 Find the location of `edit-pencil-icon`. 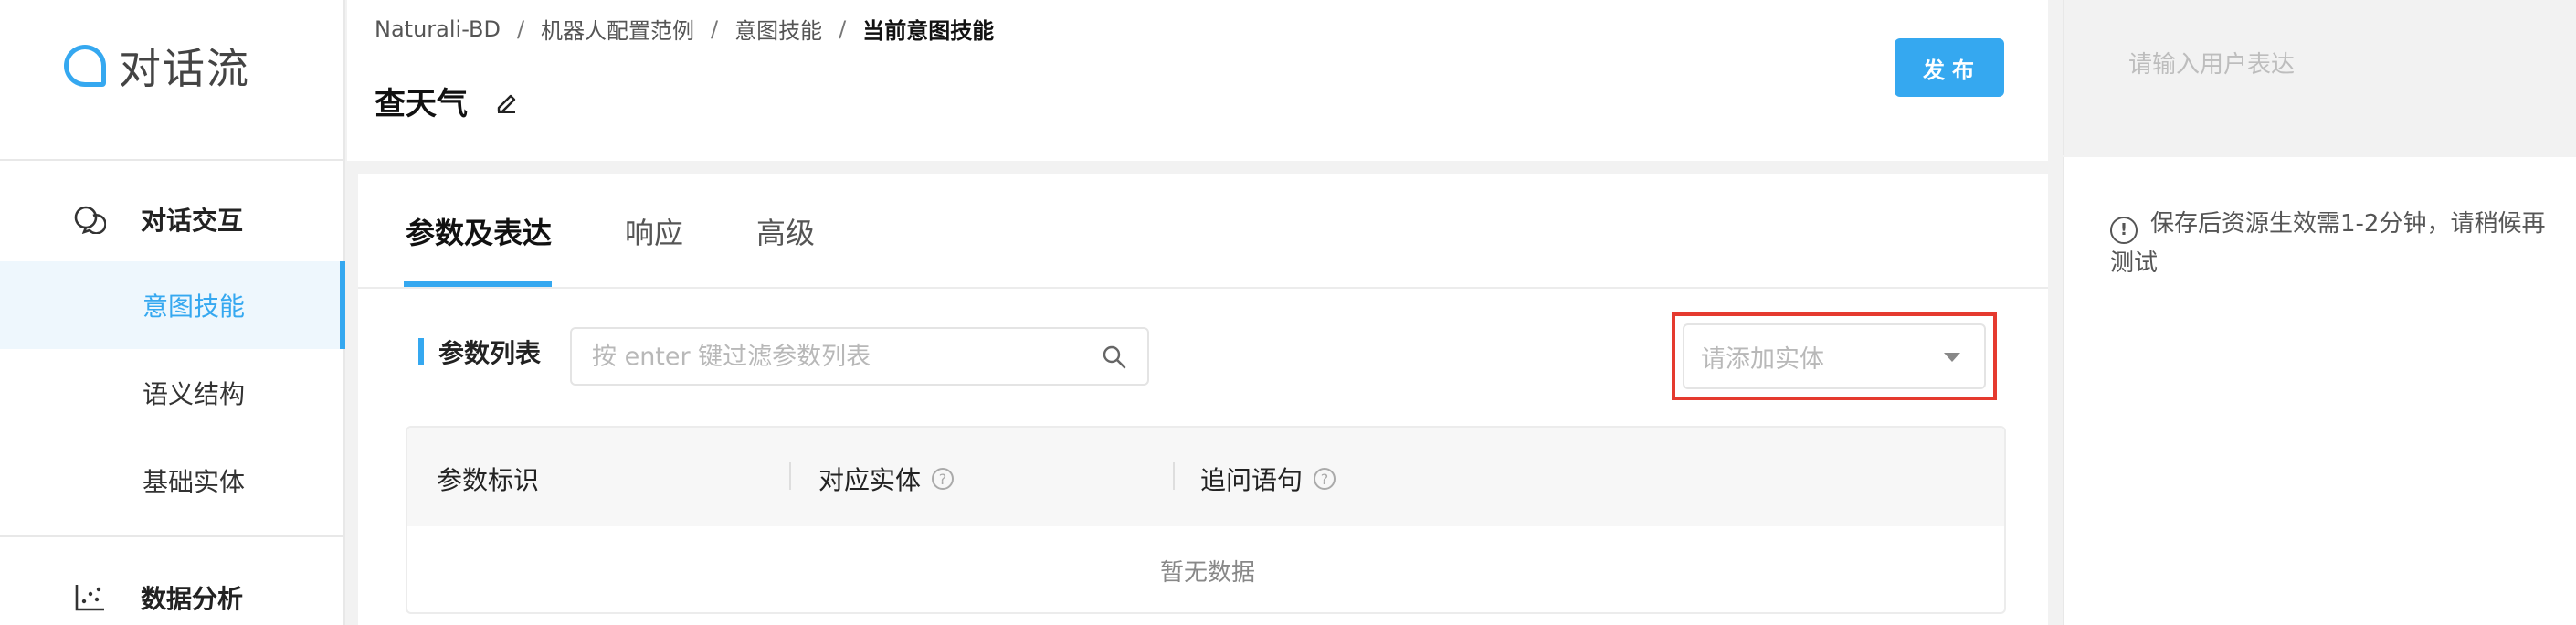

edit-pencil-icon is located at coordinates (507, 101).